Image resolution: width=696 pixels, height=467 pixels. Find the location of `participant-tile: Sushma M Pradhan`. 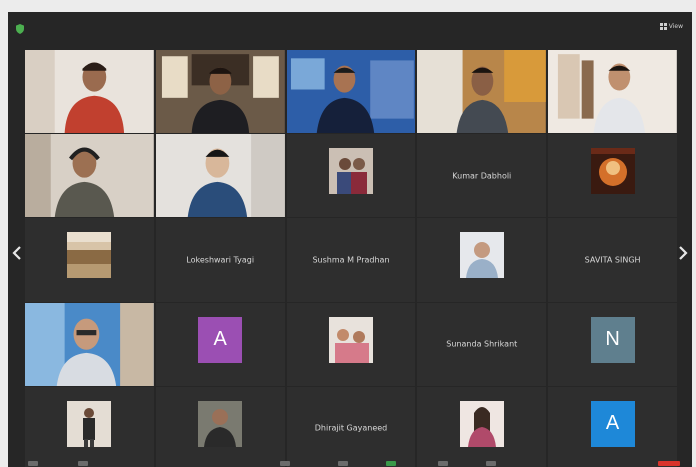

participant-tile: Sushma M Pradhan is located at coordinates (351, 260).